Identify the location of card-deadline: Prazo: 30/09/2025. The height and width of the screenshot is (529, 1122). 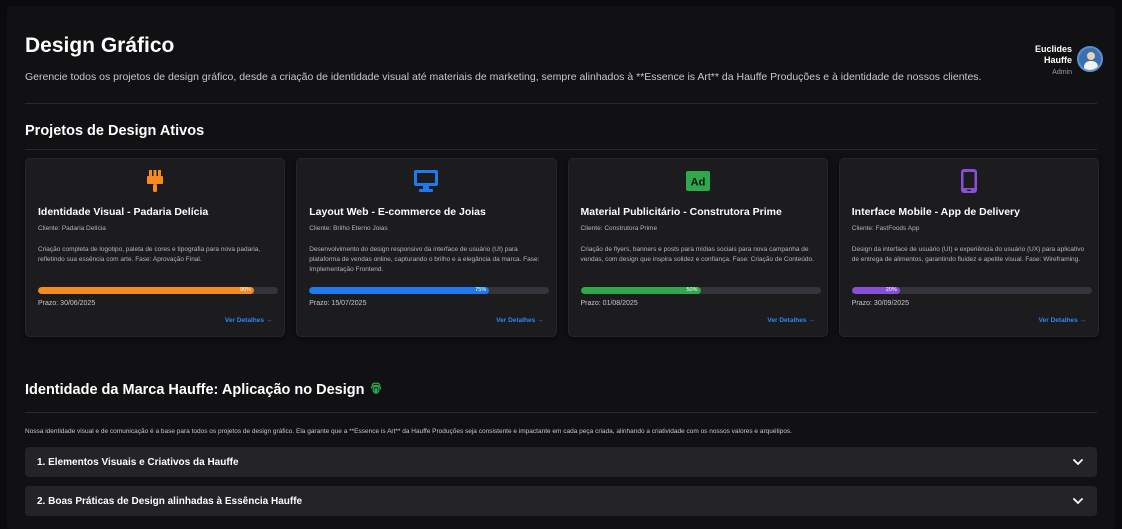
(880, 303).